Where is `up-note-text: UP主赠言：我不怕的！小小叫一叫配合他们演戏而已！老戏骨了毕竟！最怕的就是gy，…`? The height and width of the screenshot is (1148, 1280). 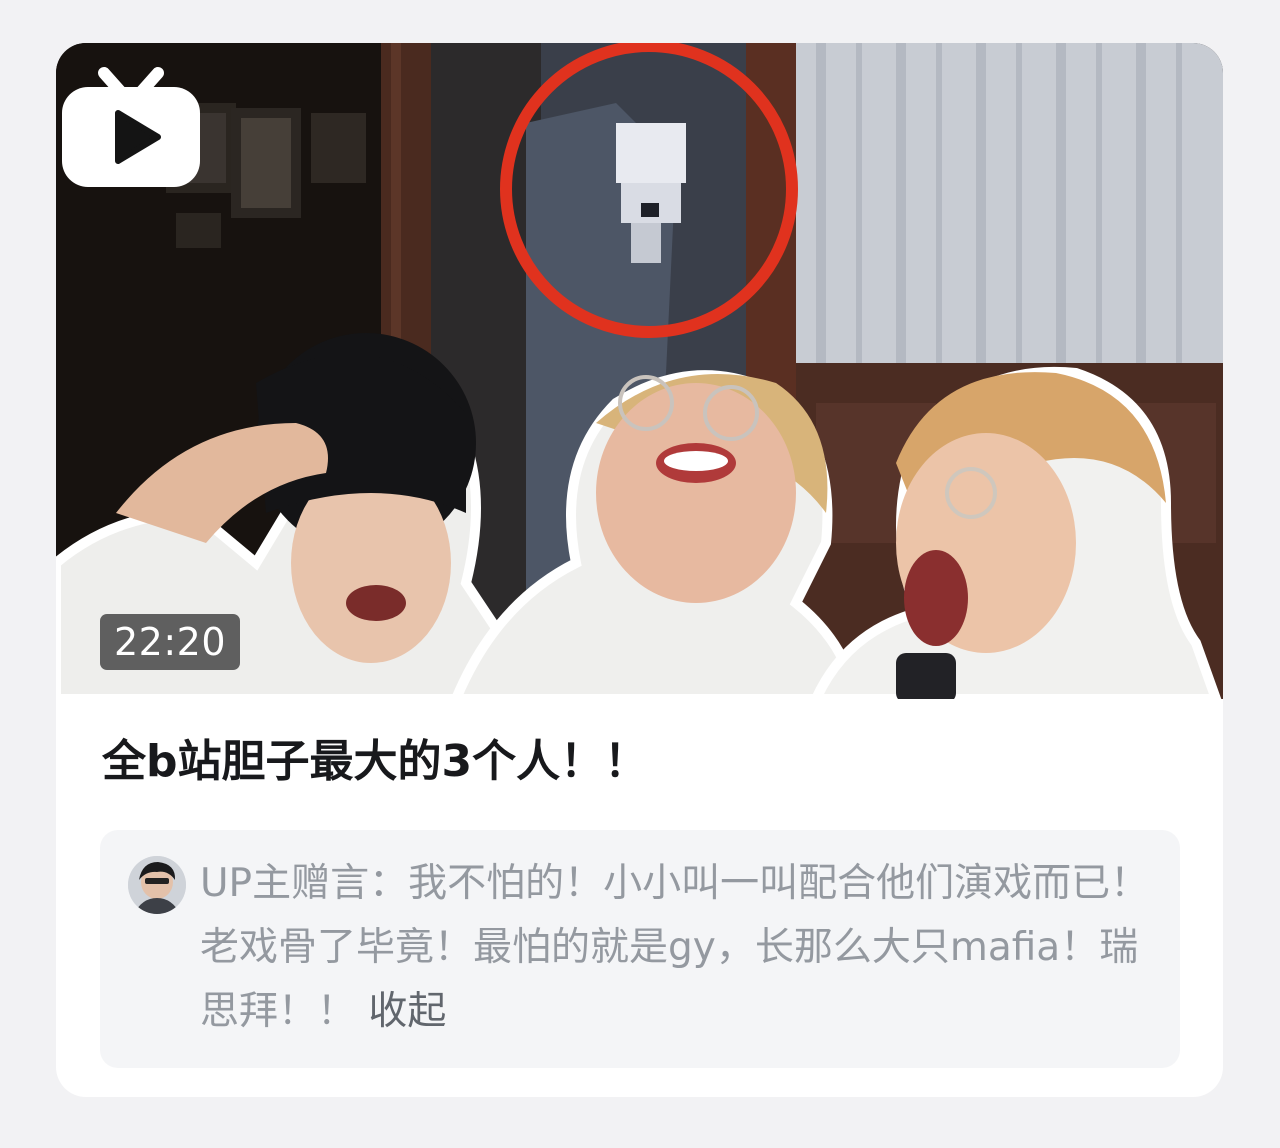
up-note-text: UP主赠言：我不怕的！小小叫一叫配合他们演戏而已！老戏骨了毕竟！最怕的就是gy，… is located at coordinates (675, 948).